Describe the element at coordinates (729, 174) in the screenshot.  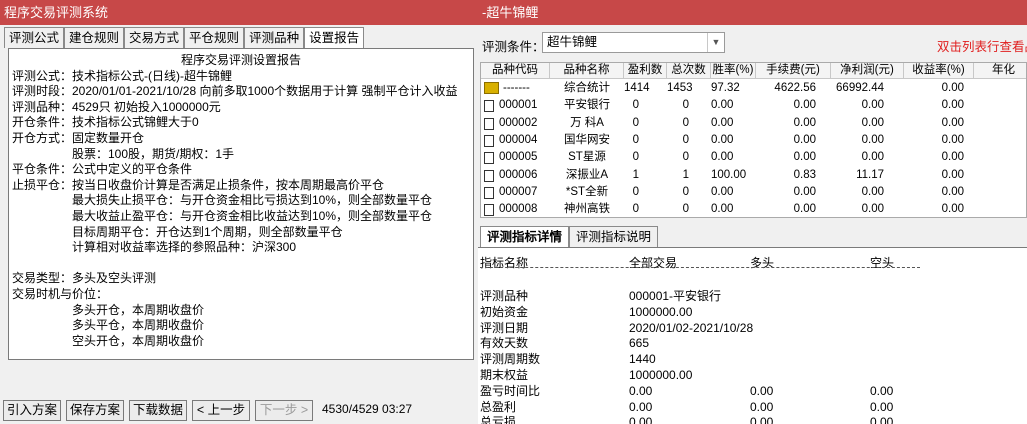
I see `cell-winrate: 100.00` at that location.